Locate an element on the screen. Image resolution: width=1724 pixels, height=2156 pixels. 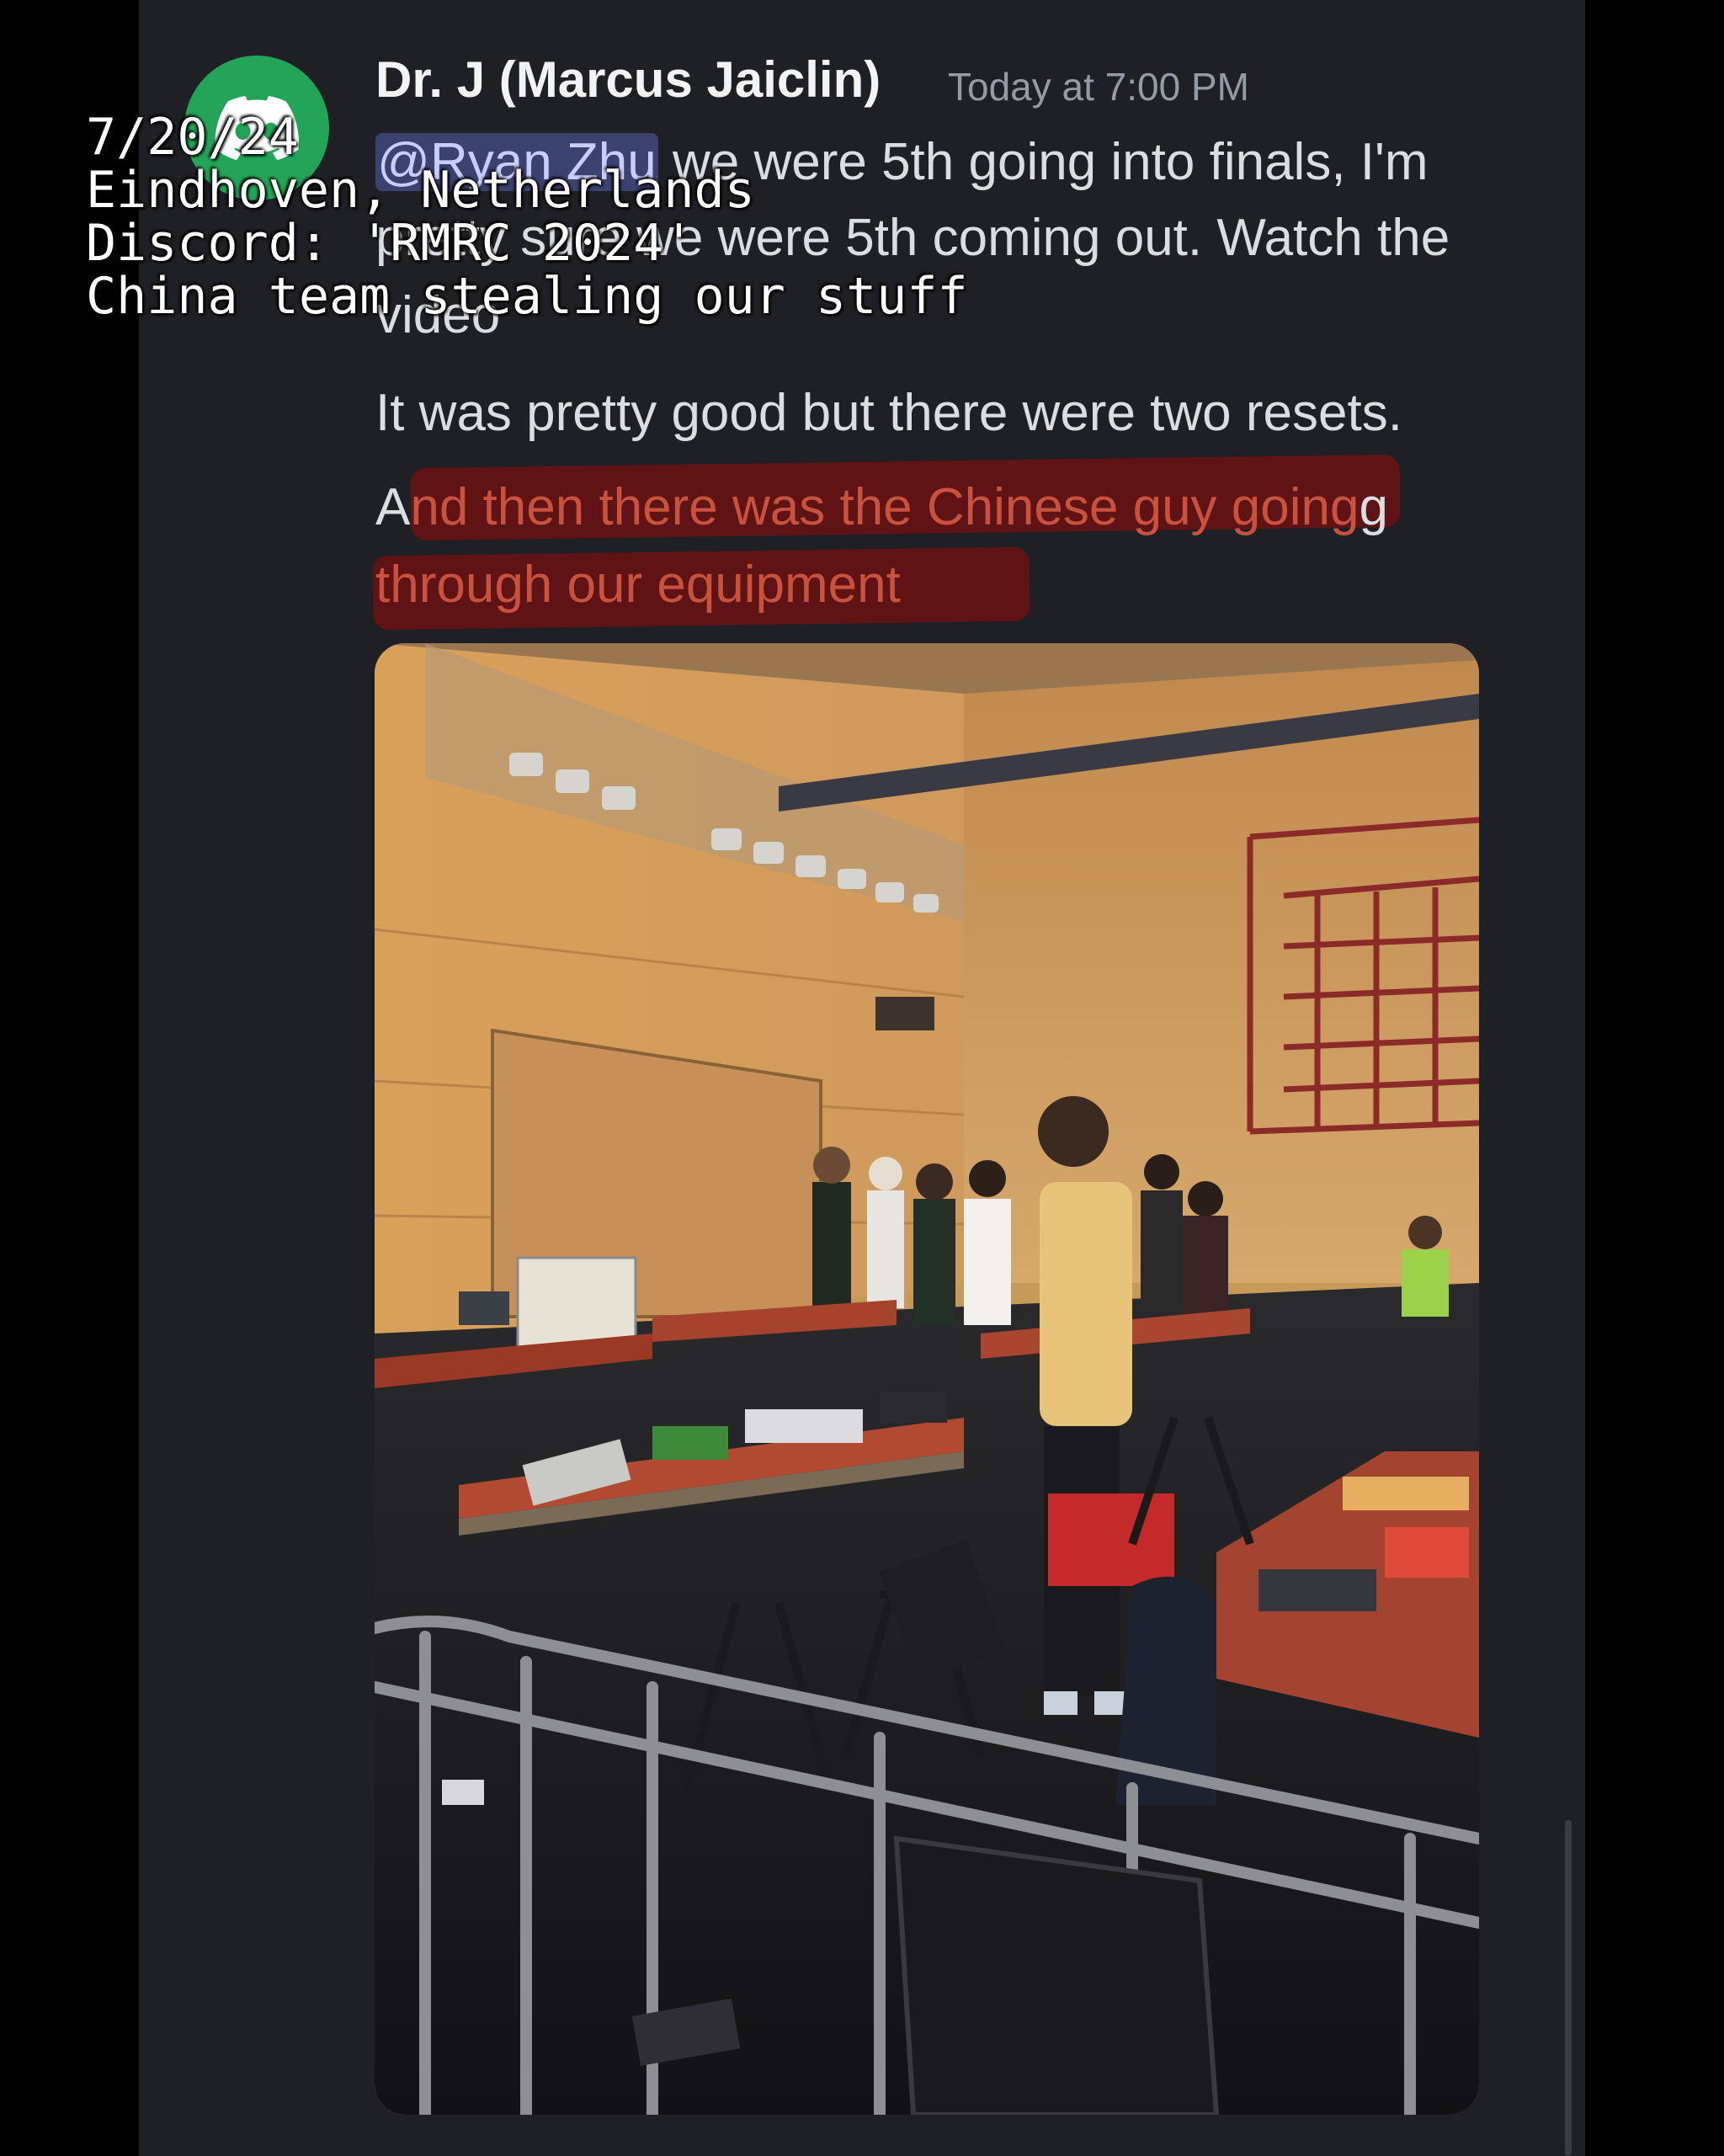
caption-location: Eindhoven, Netherlands is located at coordinates (420, 190).